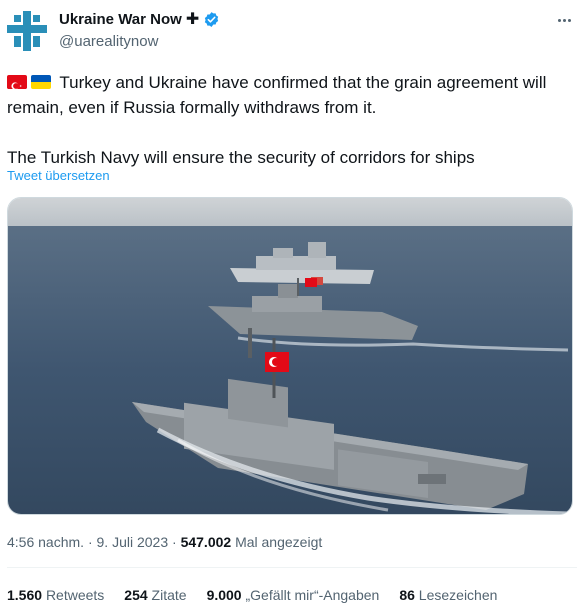 The image size is (584, 612). What do you see at coordinates (75, 595) in the screenshot?
I see `retweets-label: Retweets` at bounding box center [75, 595].